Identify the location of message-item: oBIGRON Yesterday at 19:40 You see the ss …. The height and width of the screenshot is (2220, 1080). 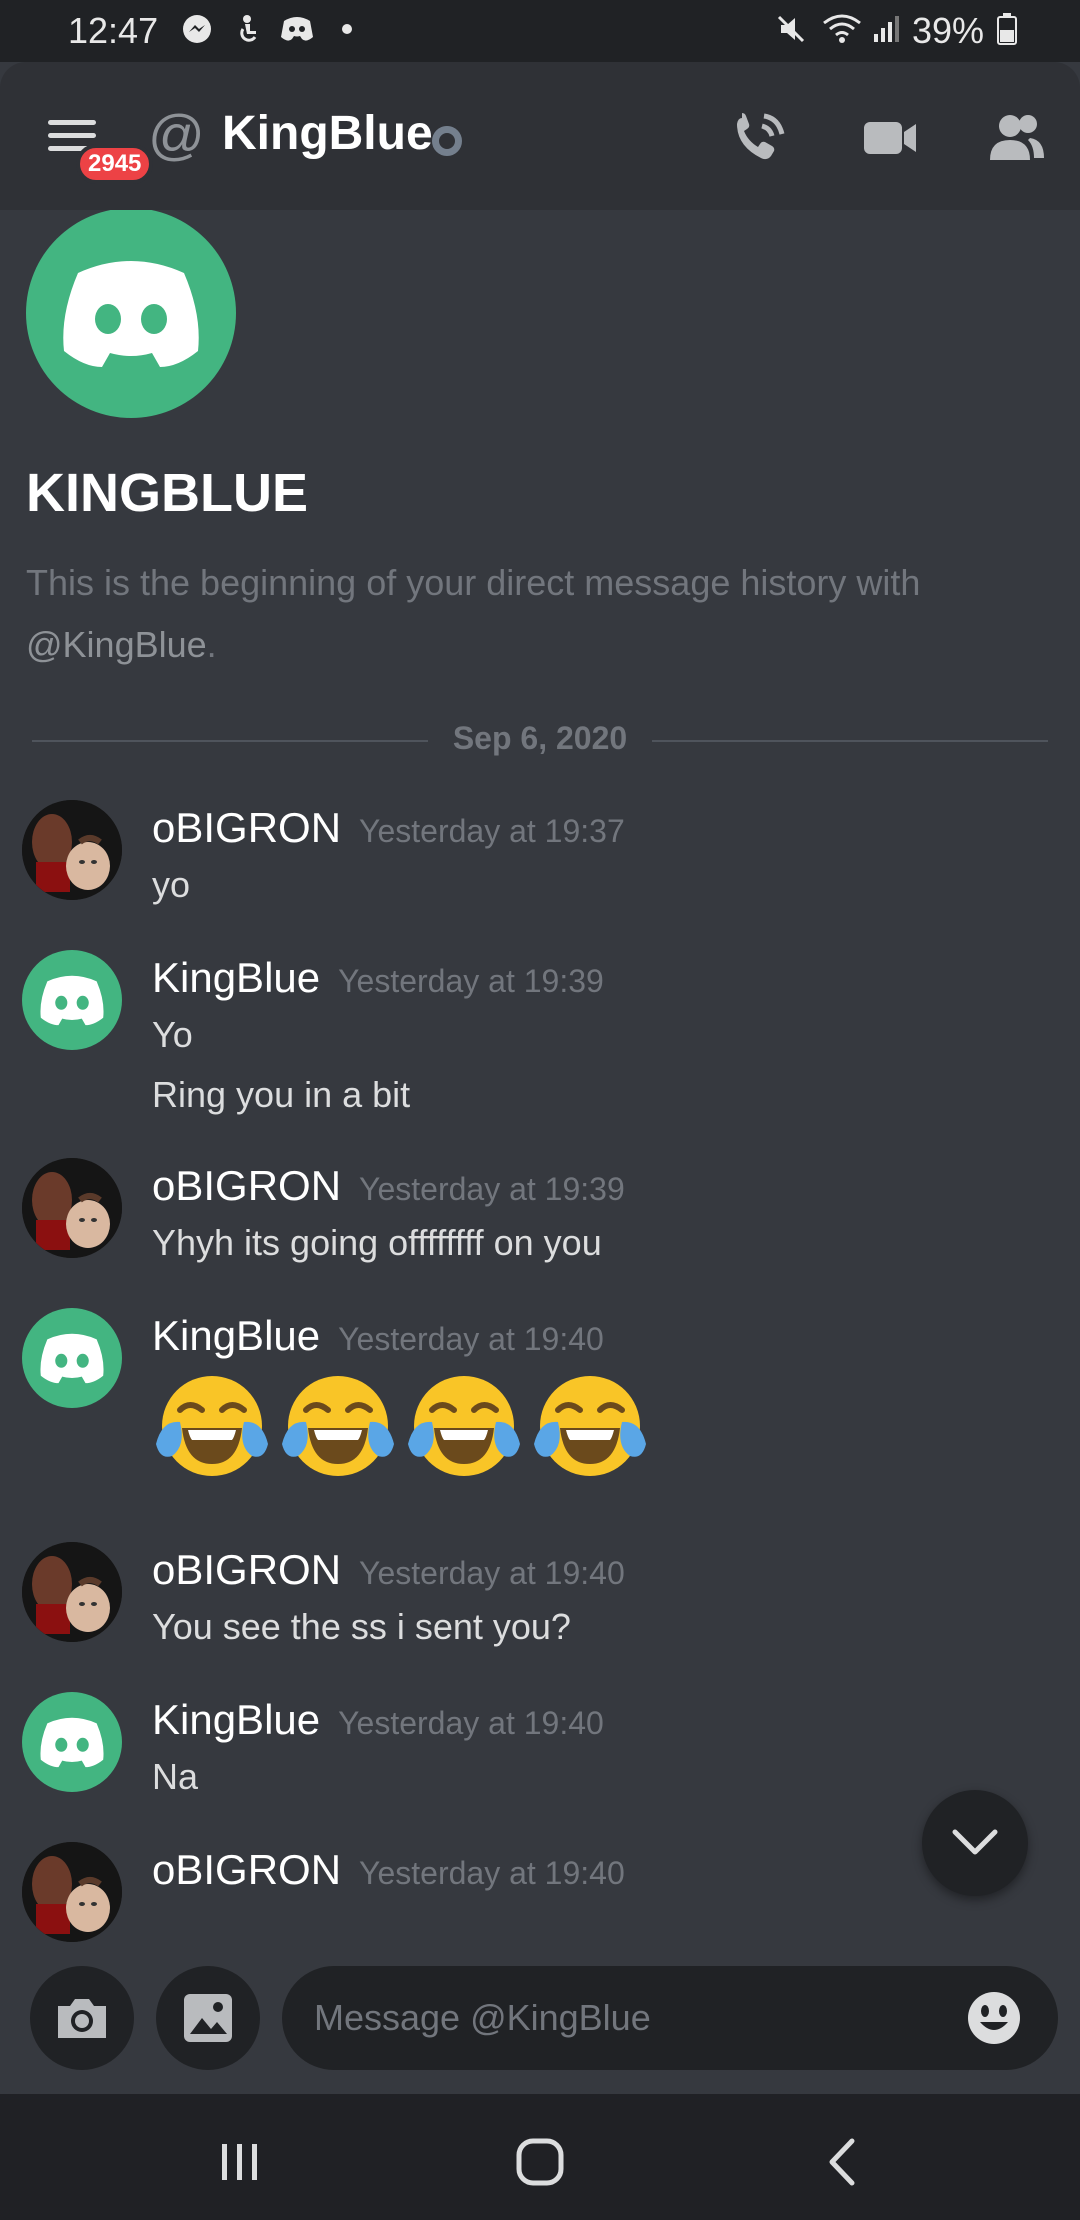
(540, 1617).